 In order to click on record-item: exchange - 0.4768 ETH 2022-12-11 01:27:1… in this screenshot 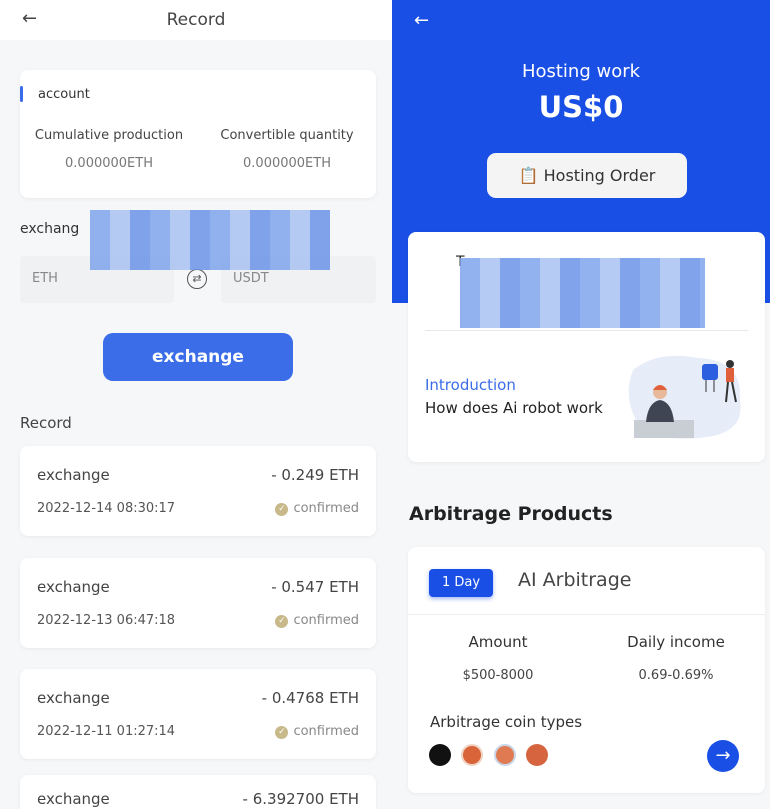, I will do `click(198, 714)`.